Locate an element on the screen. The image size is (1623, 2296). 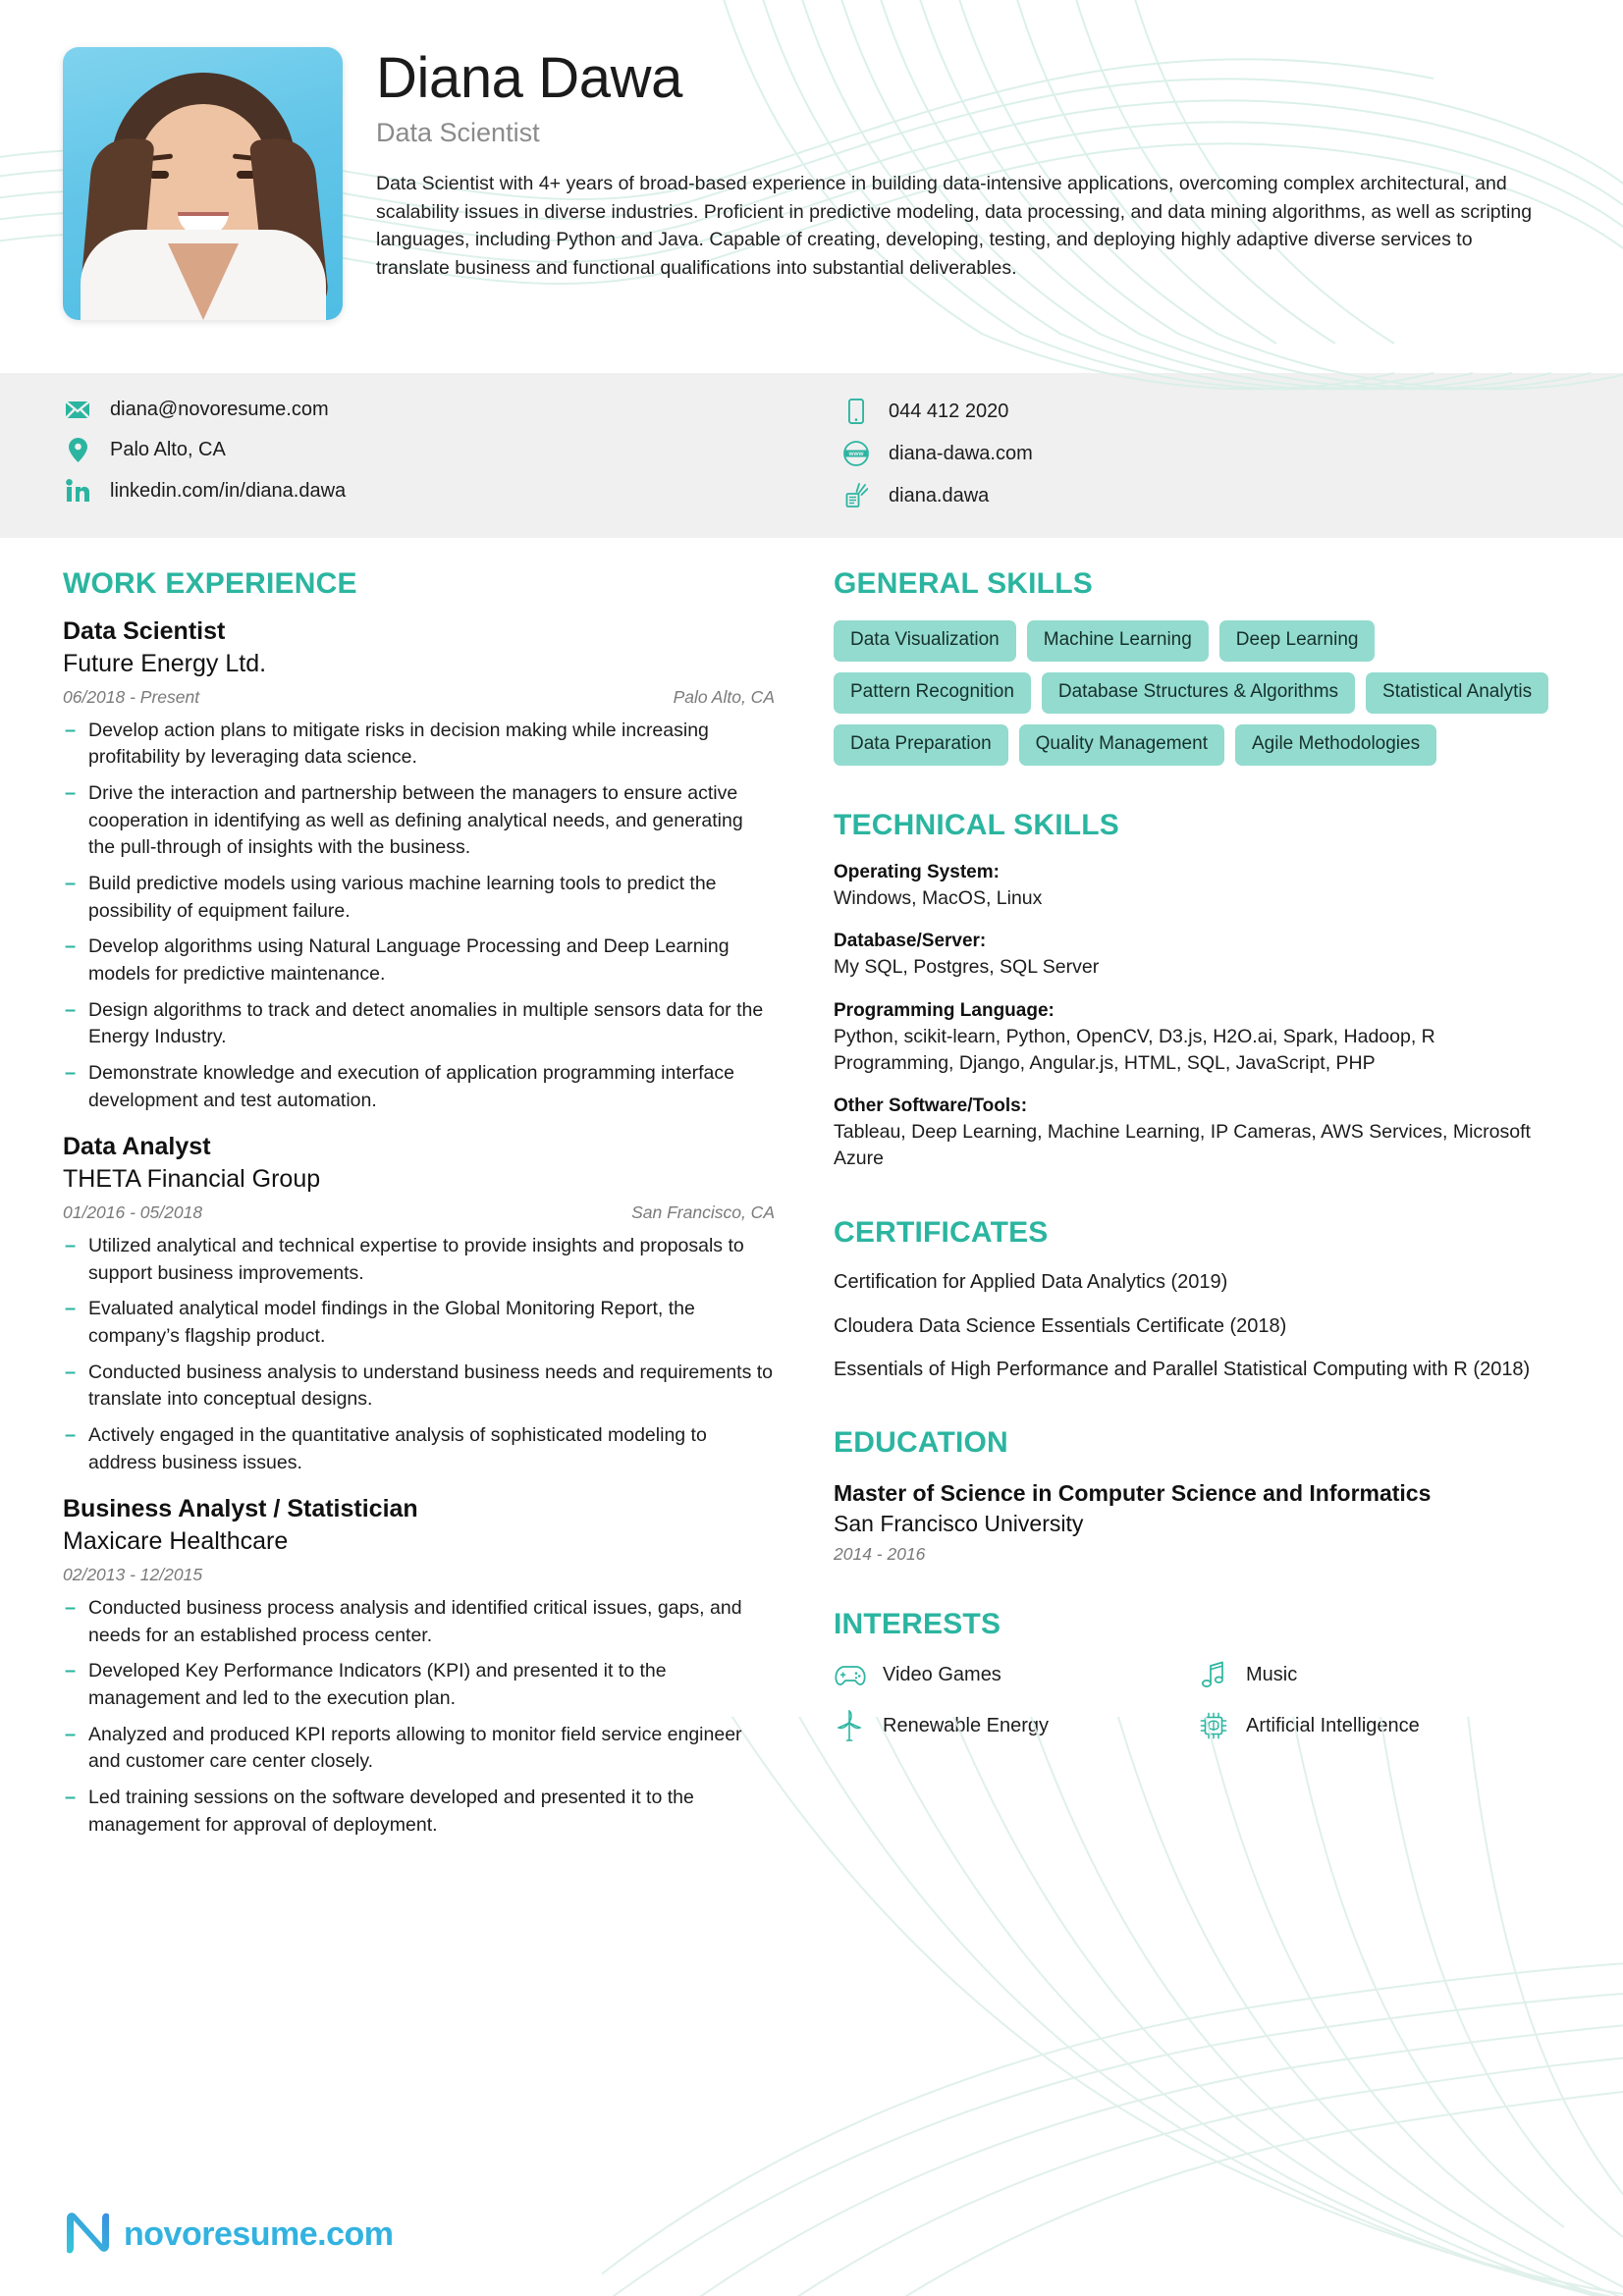
skill-chip: Data Visualization is located at coordinates (925, 641).